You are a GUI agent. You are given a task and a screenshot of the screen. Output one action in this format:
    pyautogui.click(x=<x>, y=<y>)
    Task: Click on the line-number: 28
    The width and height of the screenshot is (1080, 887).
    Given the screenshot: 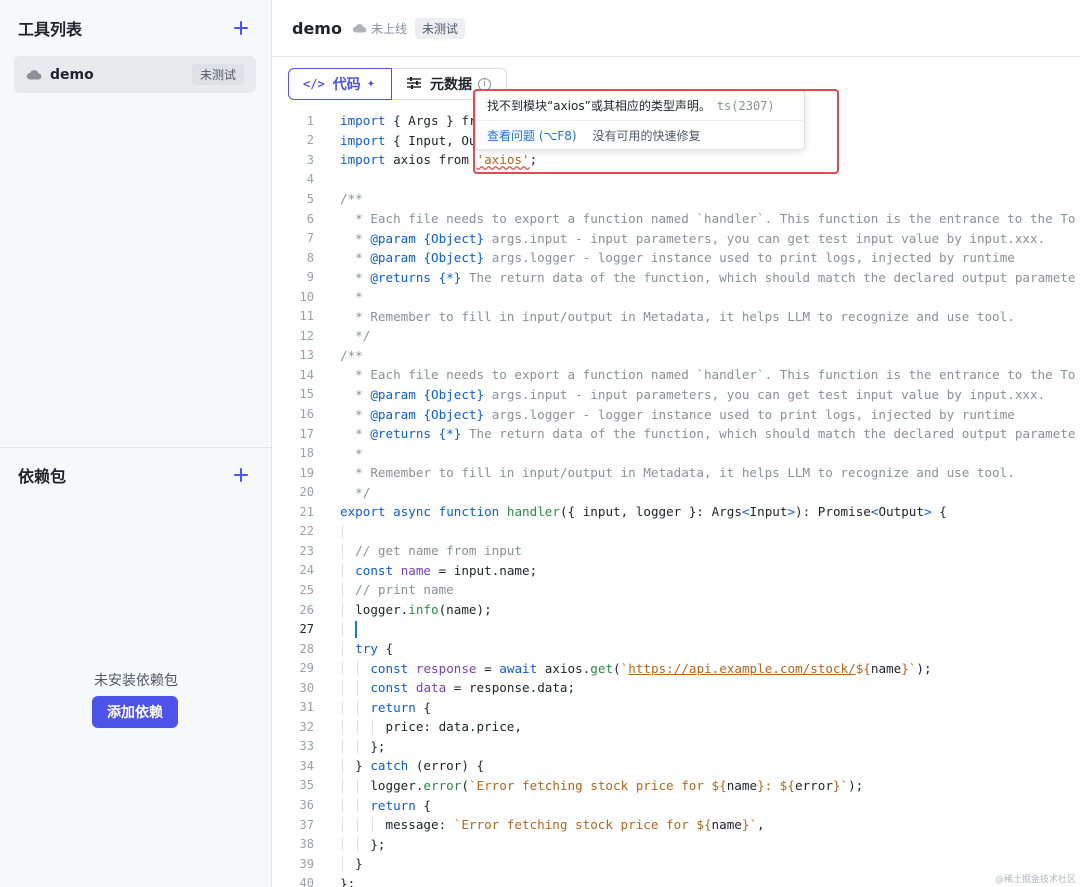 What is the action you would take?
    pyautogui.click(x=306, y=648)
    